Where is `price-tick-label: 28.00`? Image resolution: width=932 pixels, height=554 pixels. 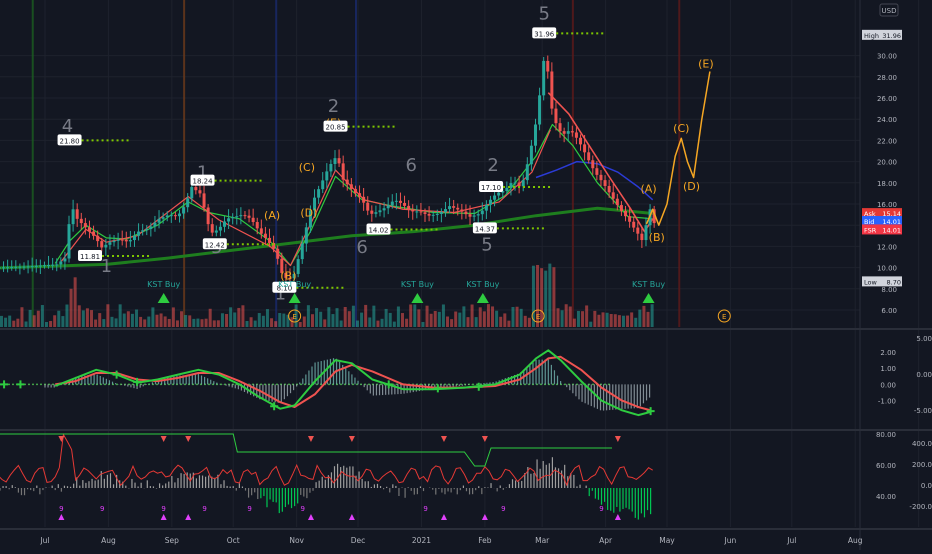 price-tick-label: 28.00 is located at coordinates (887, 78).